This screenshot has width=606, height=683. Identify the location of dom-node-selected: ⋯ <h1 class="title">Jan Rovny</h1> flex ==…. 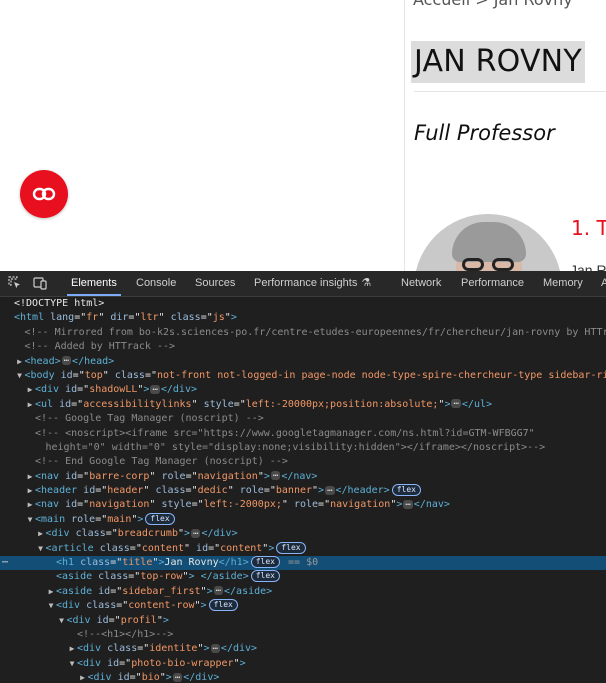
(303, 563).